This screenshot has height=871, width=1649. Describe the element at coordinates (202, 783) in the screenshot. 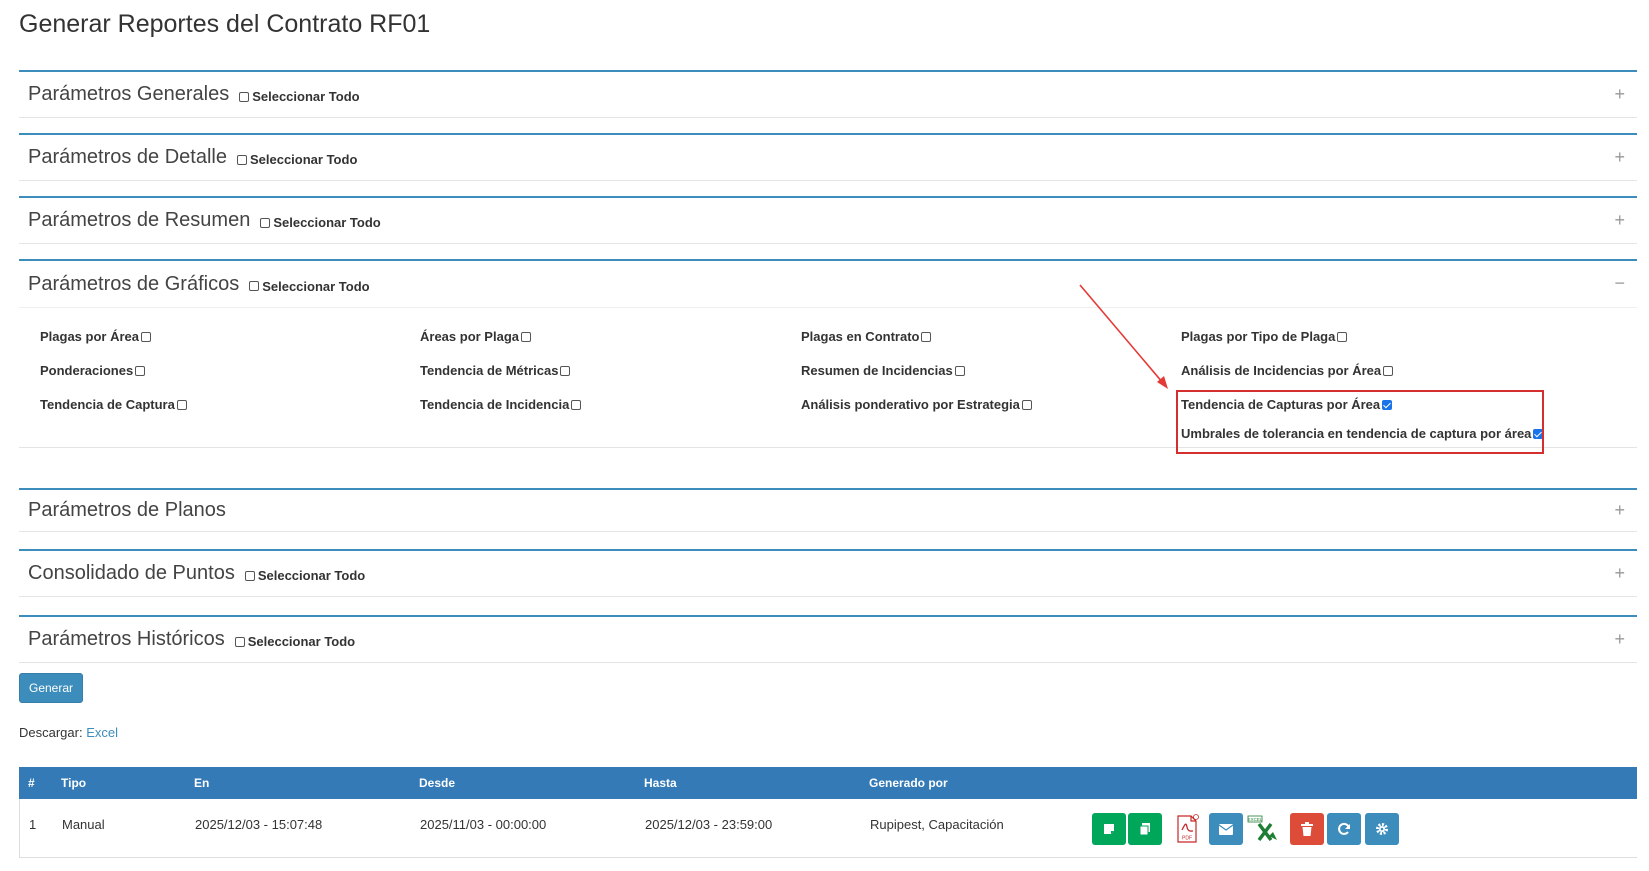

I see `col-header-en: En` at that location.